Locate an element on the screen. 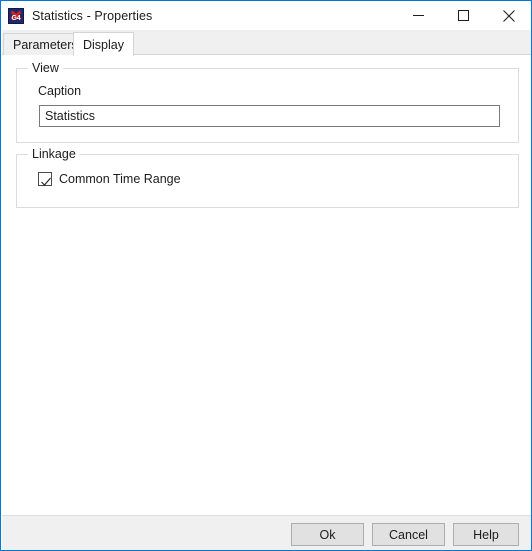 The image size is (532, 551). window-controls is located at coordinates (463, 15).